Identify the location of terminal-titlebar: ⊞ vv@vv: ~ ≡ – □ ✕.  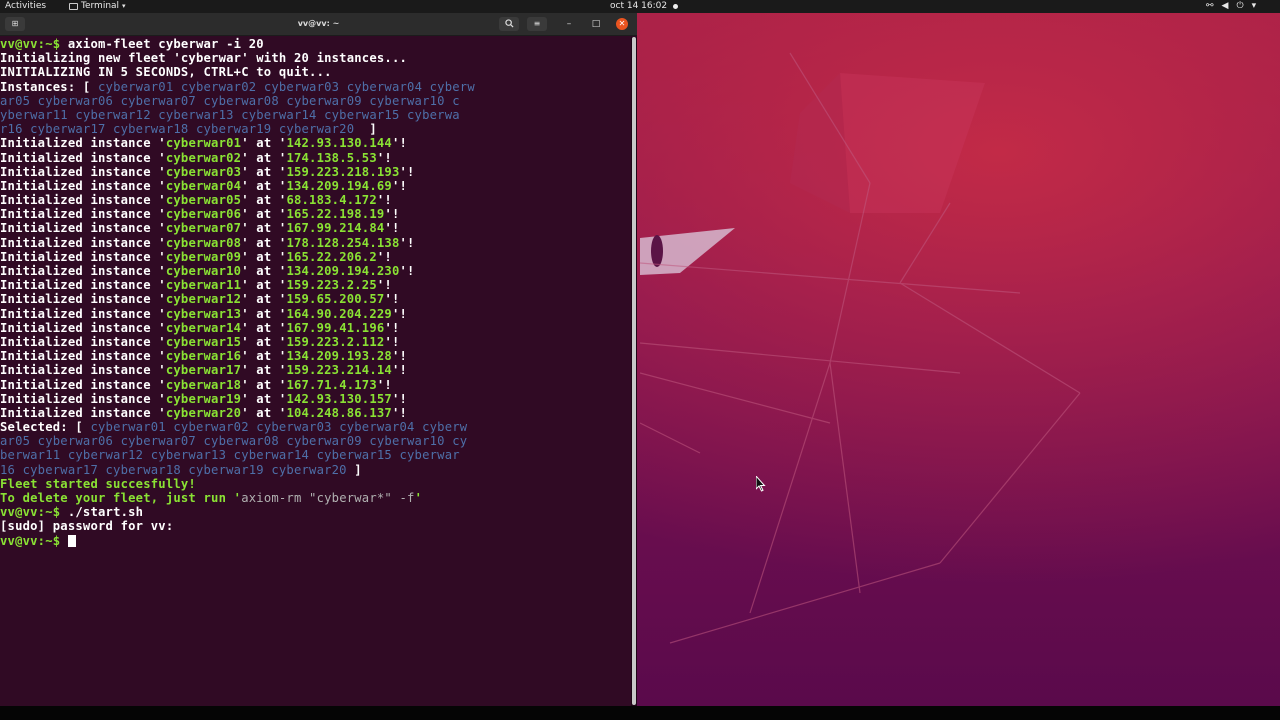
(318, 24).